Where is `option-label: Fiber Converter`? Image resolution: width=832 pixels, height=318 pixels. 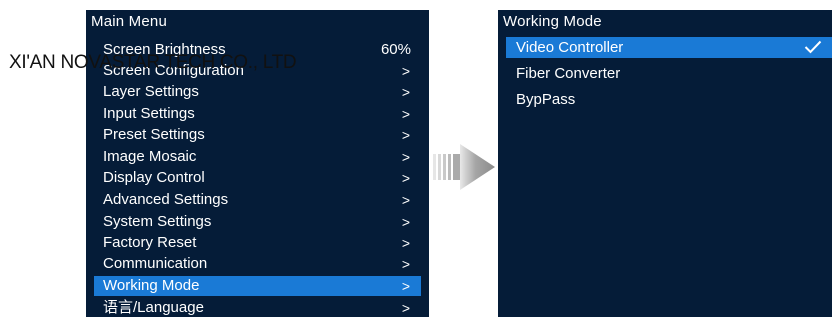
option-label: Fiber Converter is located at coordinates (568, 73).